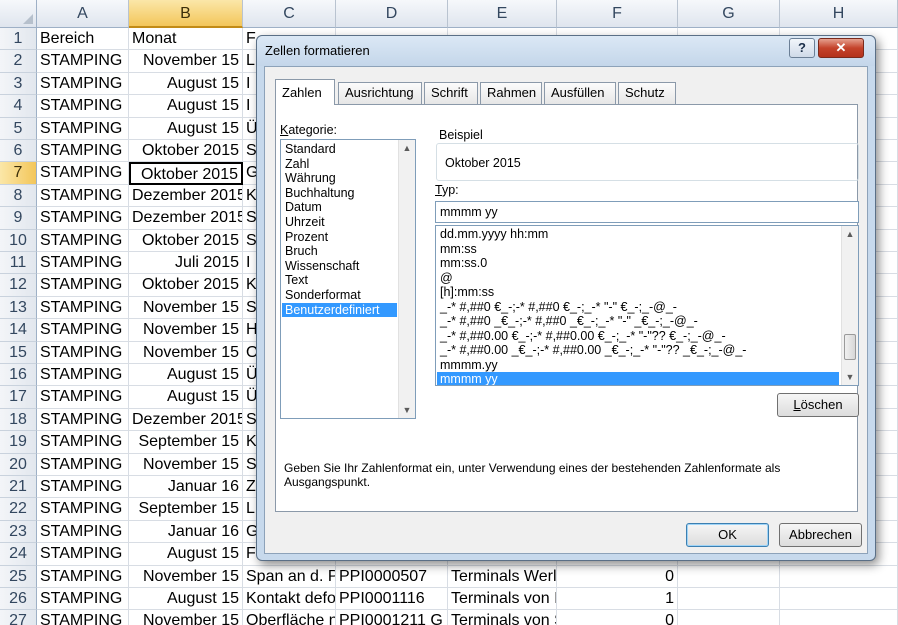 The width and height of the screenshot is (898, 625). I want to click on category-scrollbar: ▲ ▼, so click(406, 279).